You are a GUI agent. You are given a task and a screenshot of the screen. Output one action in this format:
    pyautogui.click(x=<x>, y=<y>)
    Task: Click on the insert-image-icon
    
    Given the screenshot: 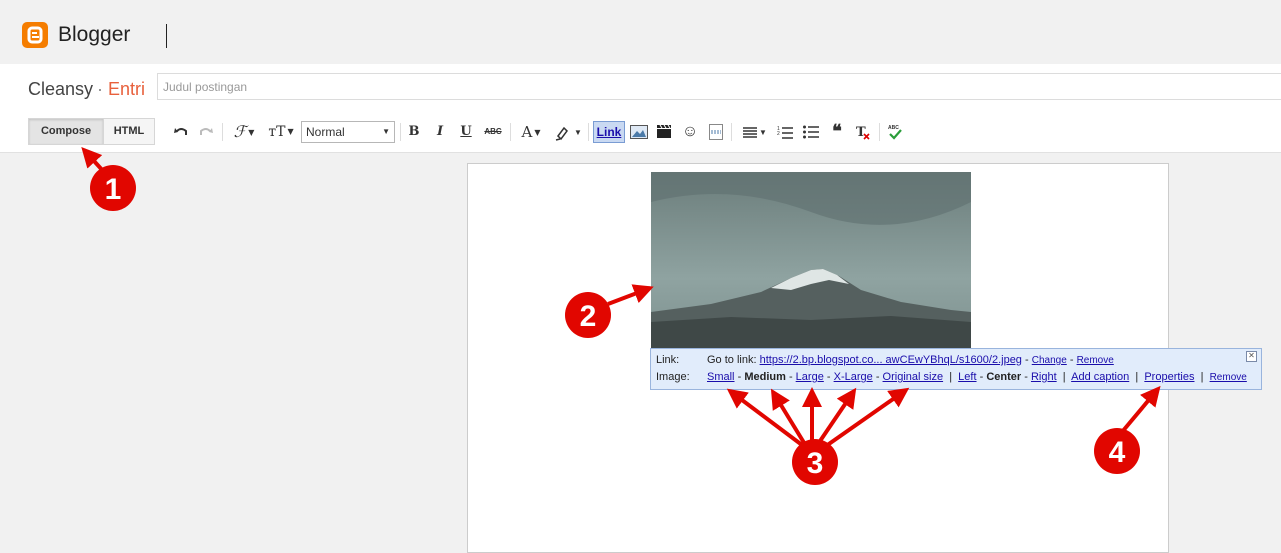 What is the action you would take?
    pyautogui.click(x=639, y=132)
    